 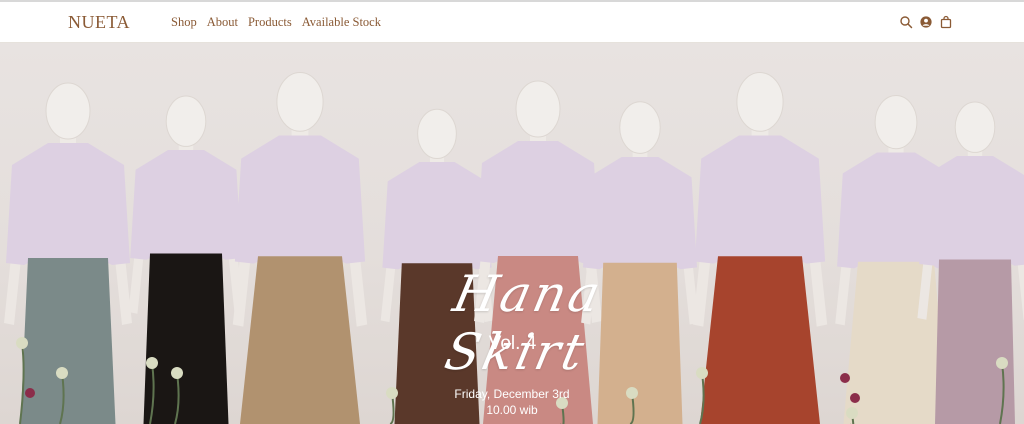 I want to click on cart-icon, so click(x=946, y=22).